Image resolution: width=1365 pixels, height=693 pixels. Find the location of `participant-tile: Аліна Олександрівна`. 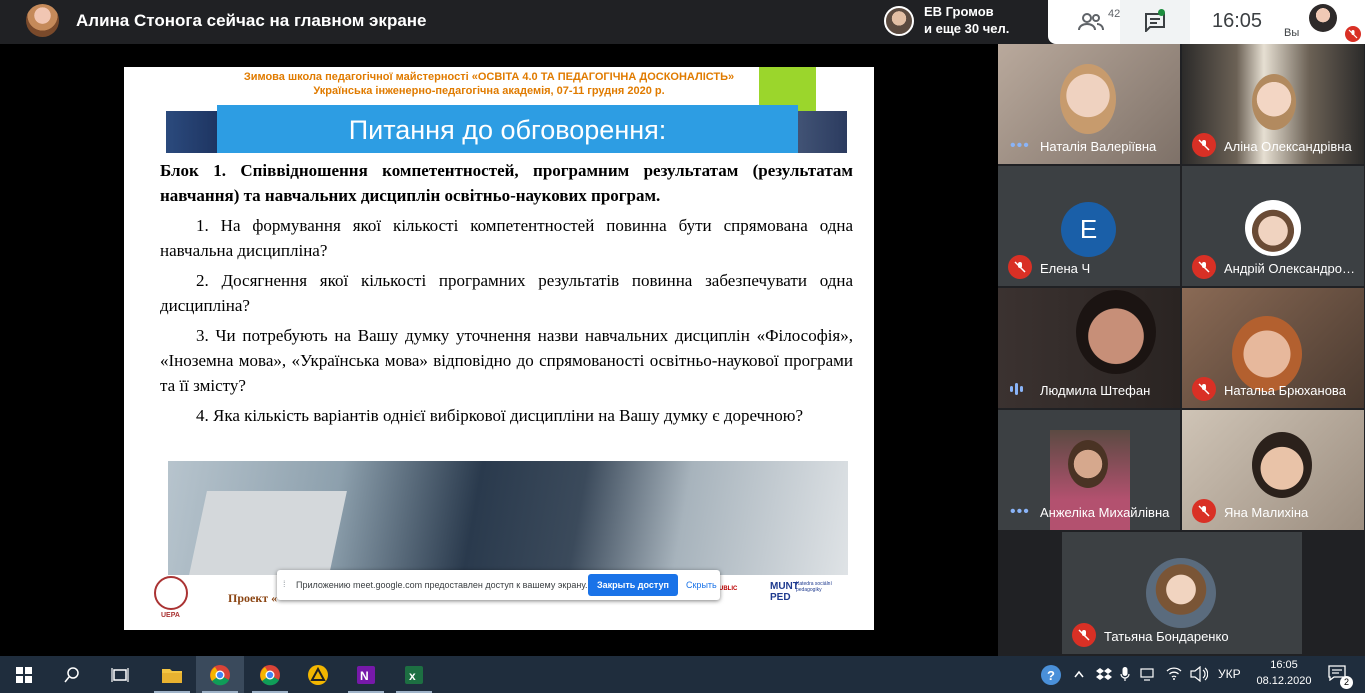

participant-tile: Аліна Олександрівна is located at coordinates (1273, 104).